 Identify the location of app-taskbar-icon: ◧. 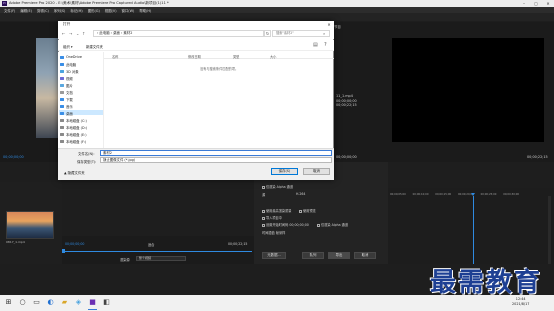
(106, 302).